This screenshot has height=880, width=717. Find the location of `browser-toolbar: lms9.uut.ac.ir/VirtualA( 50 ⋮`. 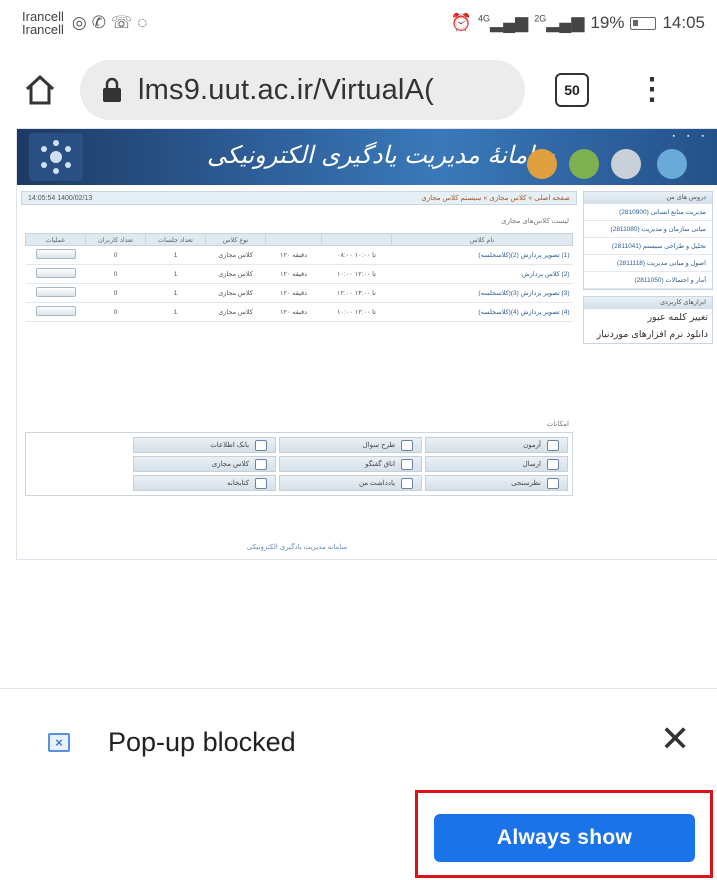

browser-toolbar: lms9.uut.ac.ir/VirtualA( 50 ⋮ is located at coordinates (358, 90).